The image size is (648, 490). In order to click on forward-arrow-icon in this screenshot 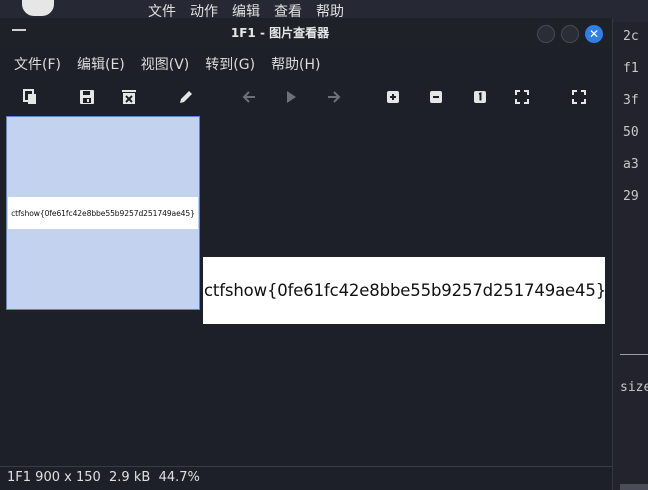, I will do `click(334, 97)`.